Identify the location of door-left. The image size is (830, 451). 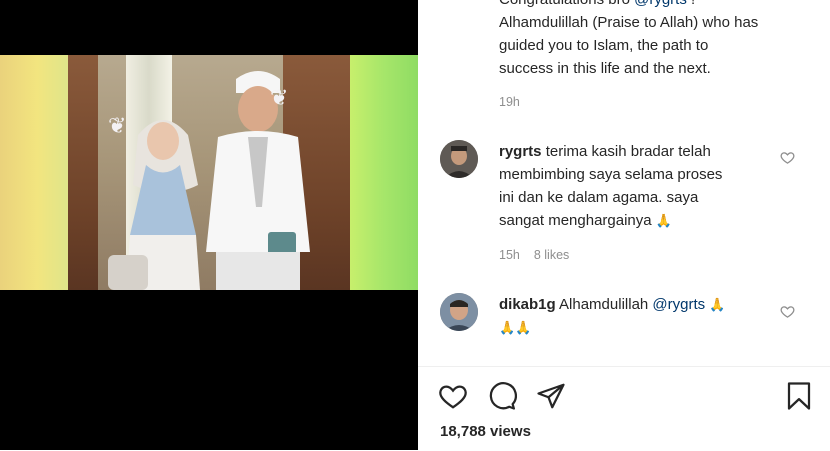
(83, 172).